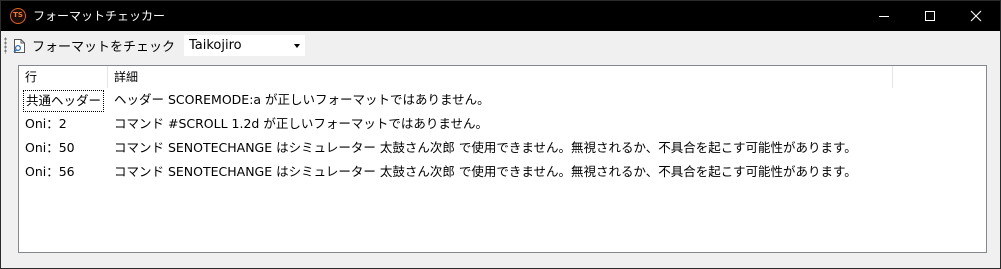 This screenshot has height=269, width=1001. I want to click on check-format-button: フォーマットをチェック, so click(93, 45).